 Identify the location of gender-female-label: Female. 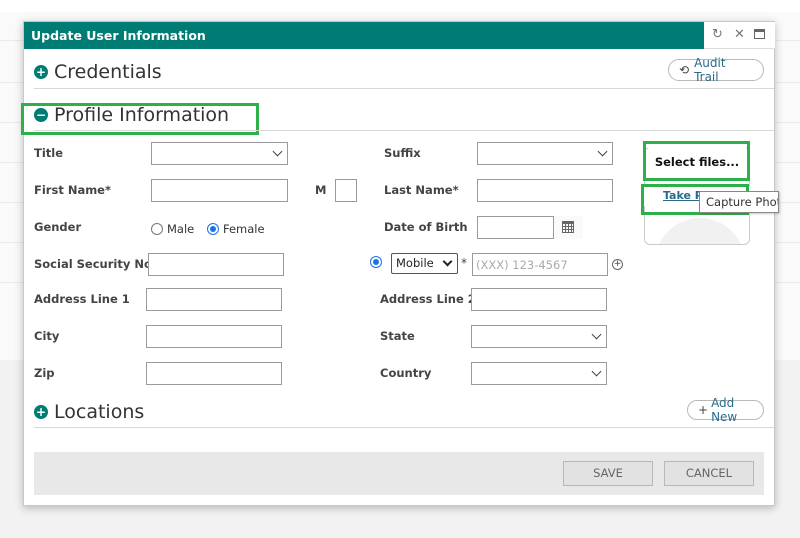
(244, 229).